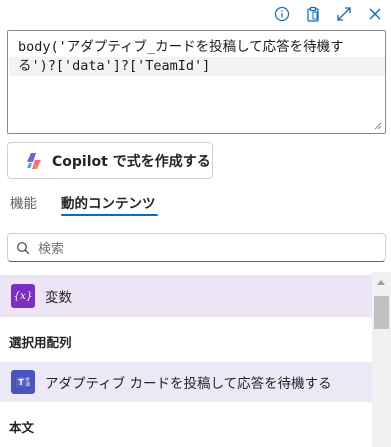 This screenshot has height=447, width=391. I want to click on tab-functions: 機能, so click(23, 202).